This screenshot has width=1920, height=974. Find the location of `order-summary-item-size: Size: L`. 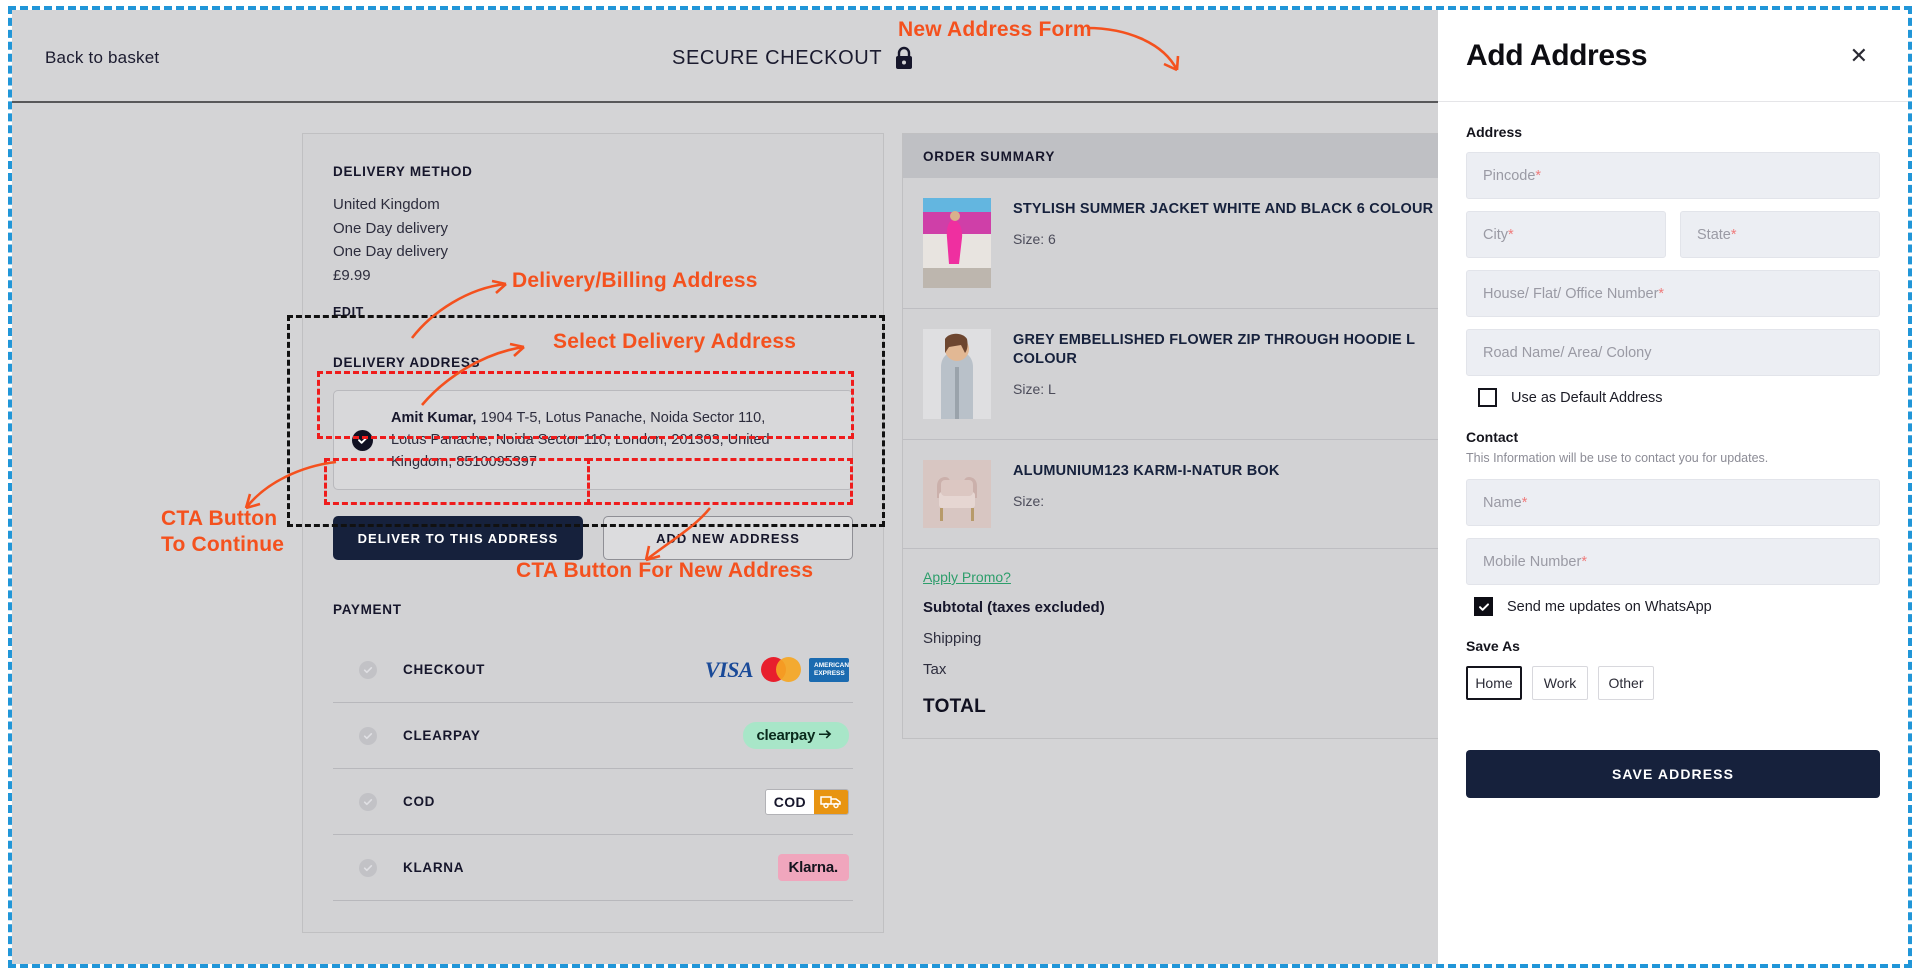

order-summary-item-size: Size: L is located at coordinates (1034, 389).